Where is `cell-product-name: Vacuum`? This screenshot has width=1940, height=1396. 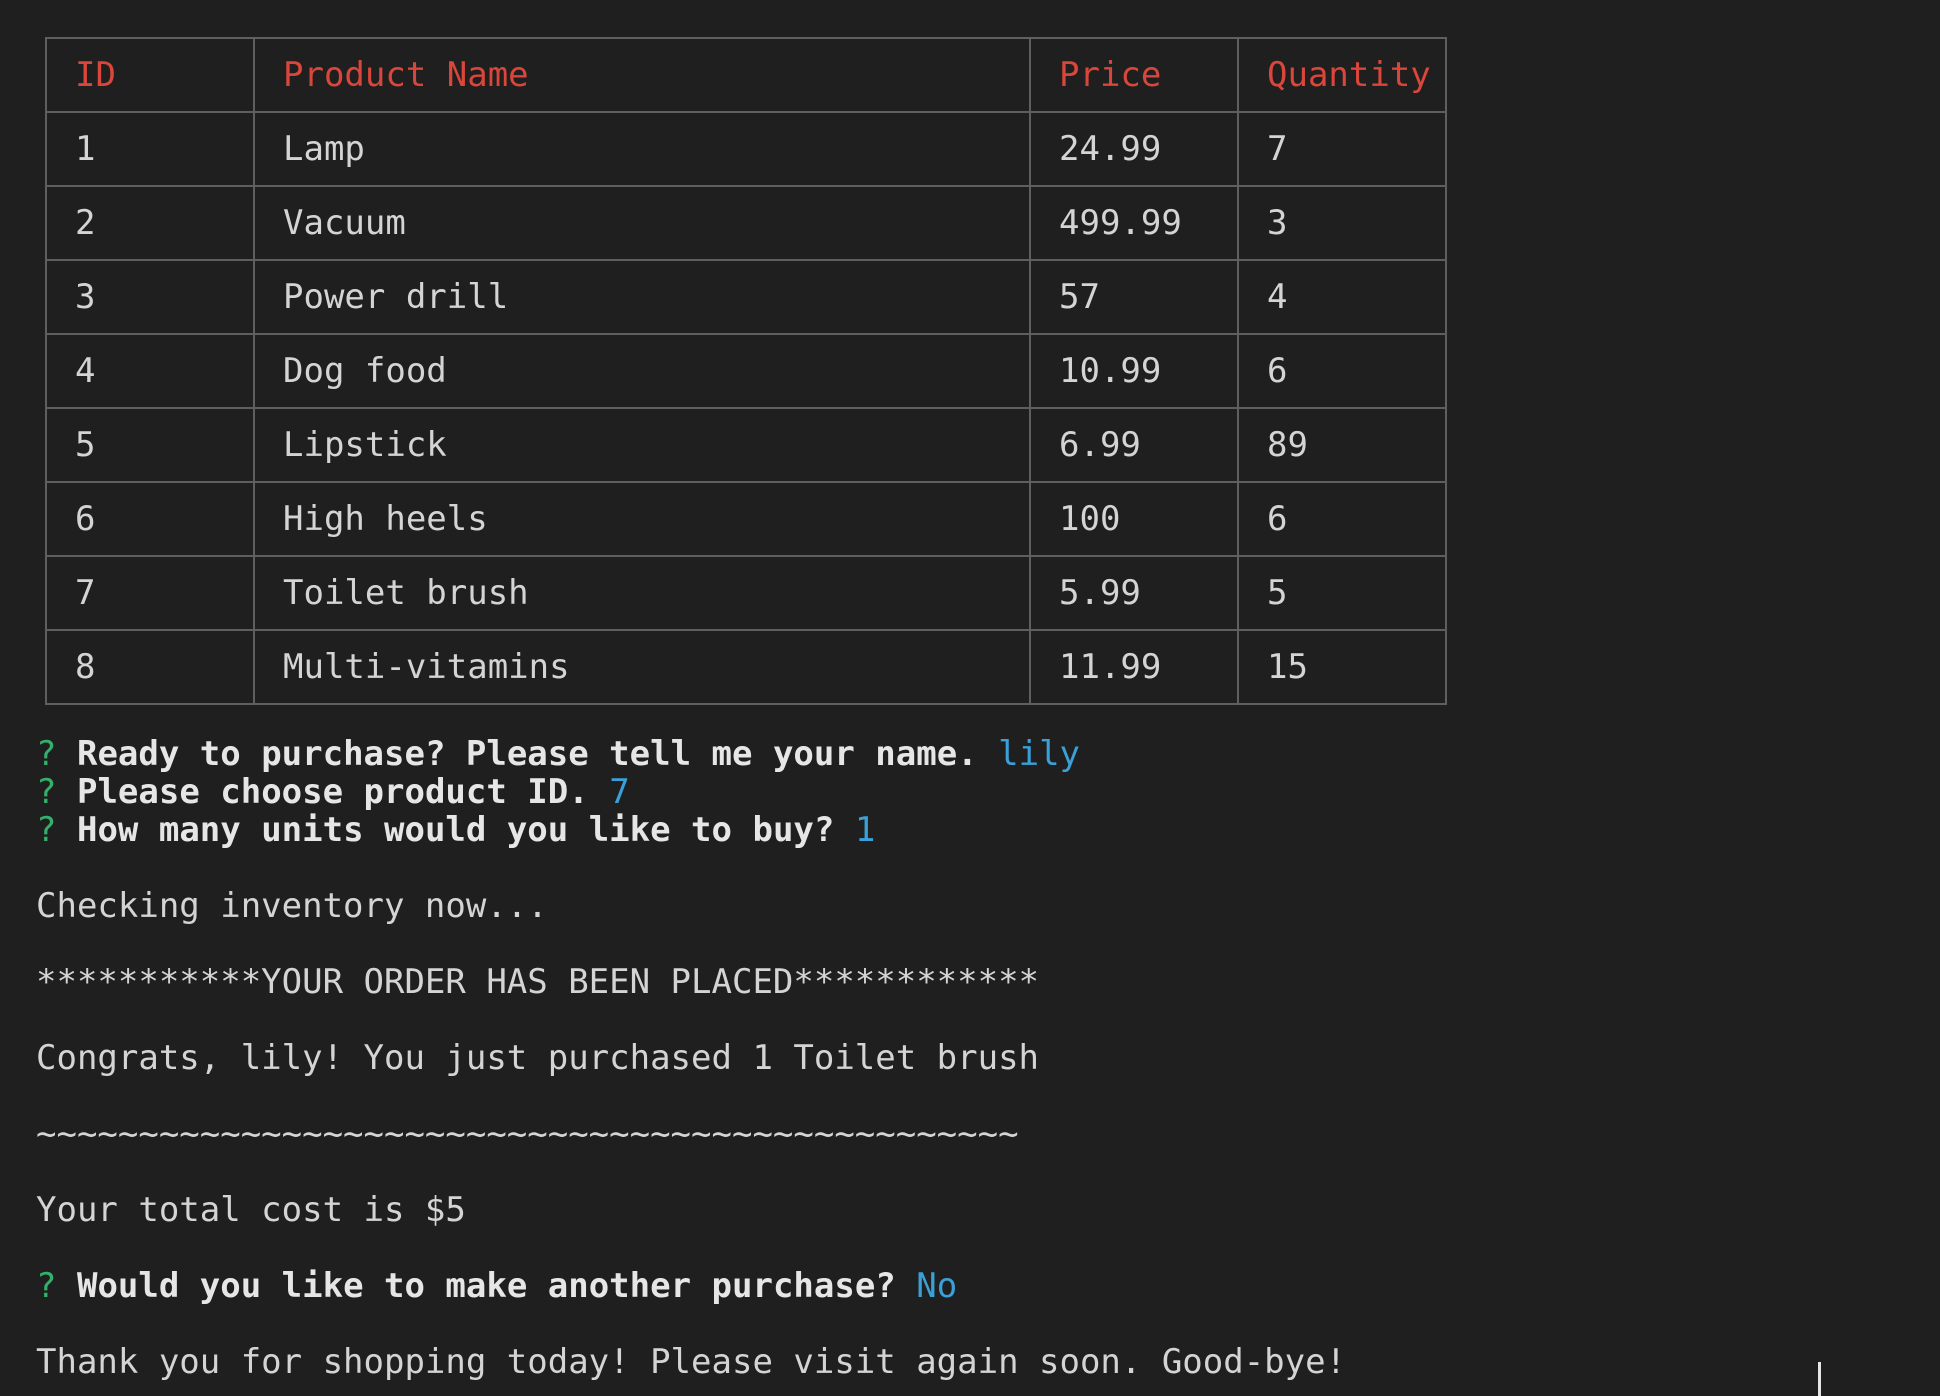 cell-product-name: Vacuum is located at coordinates (642, 223).